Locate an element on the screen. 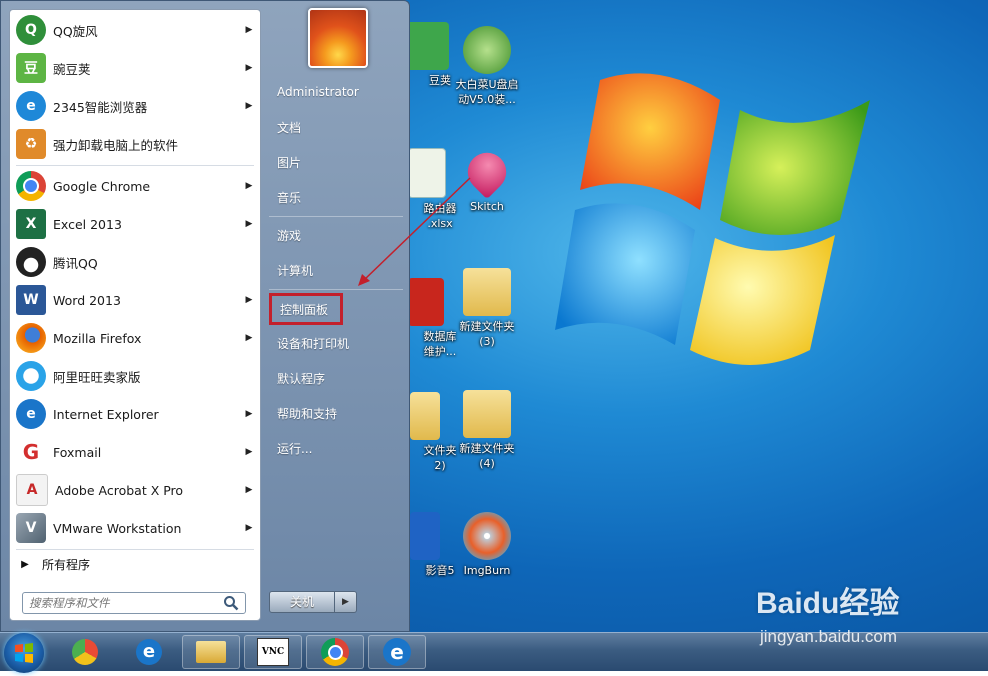 The height and width of the screenshot is (676, 988). shutdown-options-arrow-icon: ▶ is located at coordinates (346, 602).